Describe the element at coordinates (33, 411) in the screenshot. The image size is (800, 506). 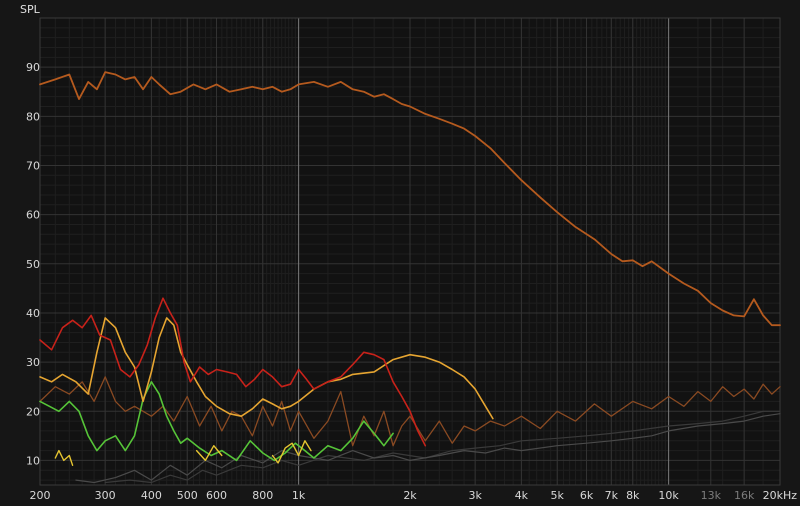
I see `y-tick-label: 20` at that location.